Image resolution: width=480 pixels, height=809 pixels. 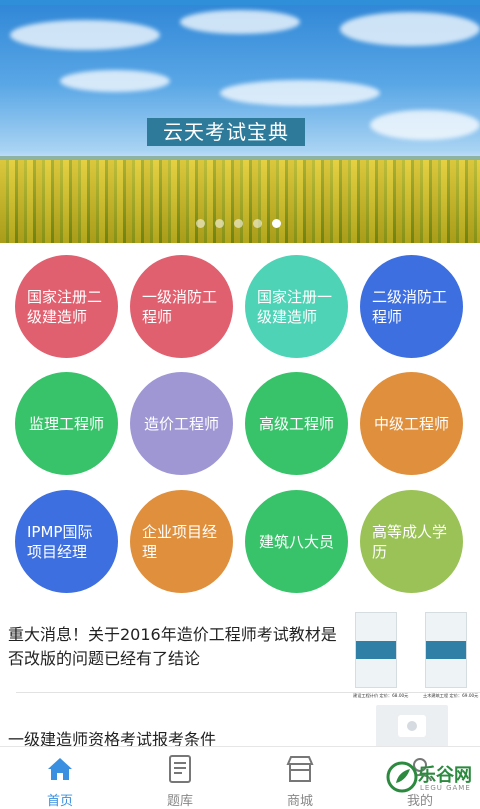 I want to click on category-label: IPMP国际项目经理, so click(x=60, y=541).